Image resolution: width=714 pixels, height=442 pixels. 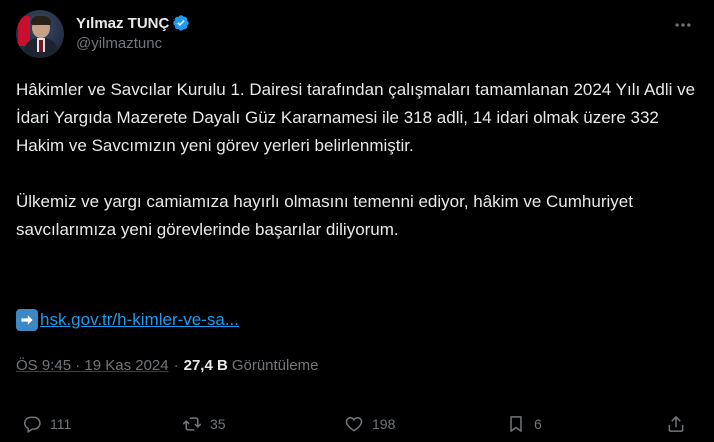 What do you see at coordinates (92, 365) in the screenshot?
I see `tweet-timestamp: ÖS 9:45 · 19 Kas 2024` at bounding box center [92, 365].